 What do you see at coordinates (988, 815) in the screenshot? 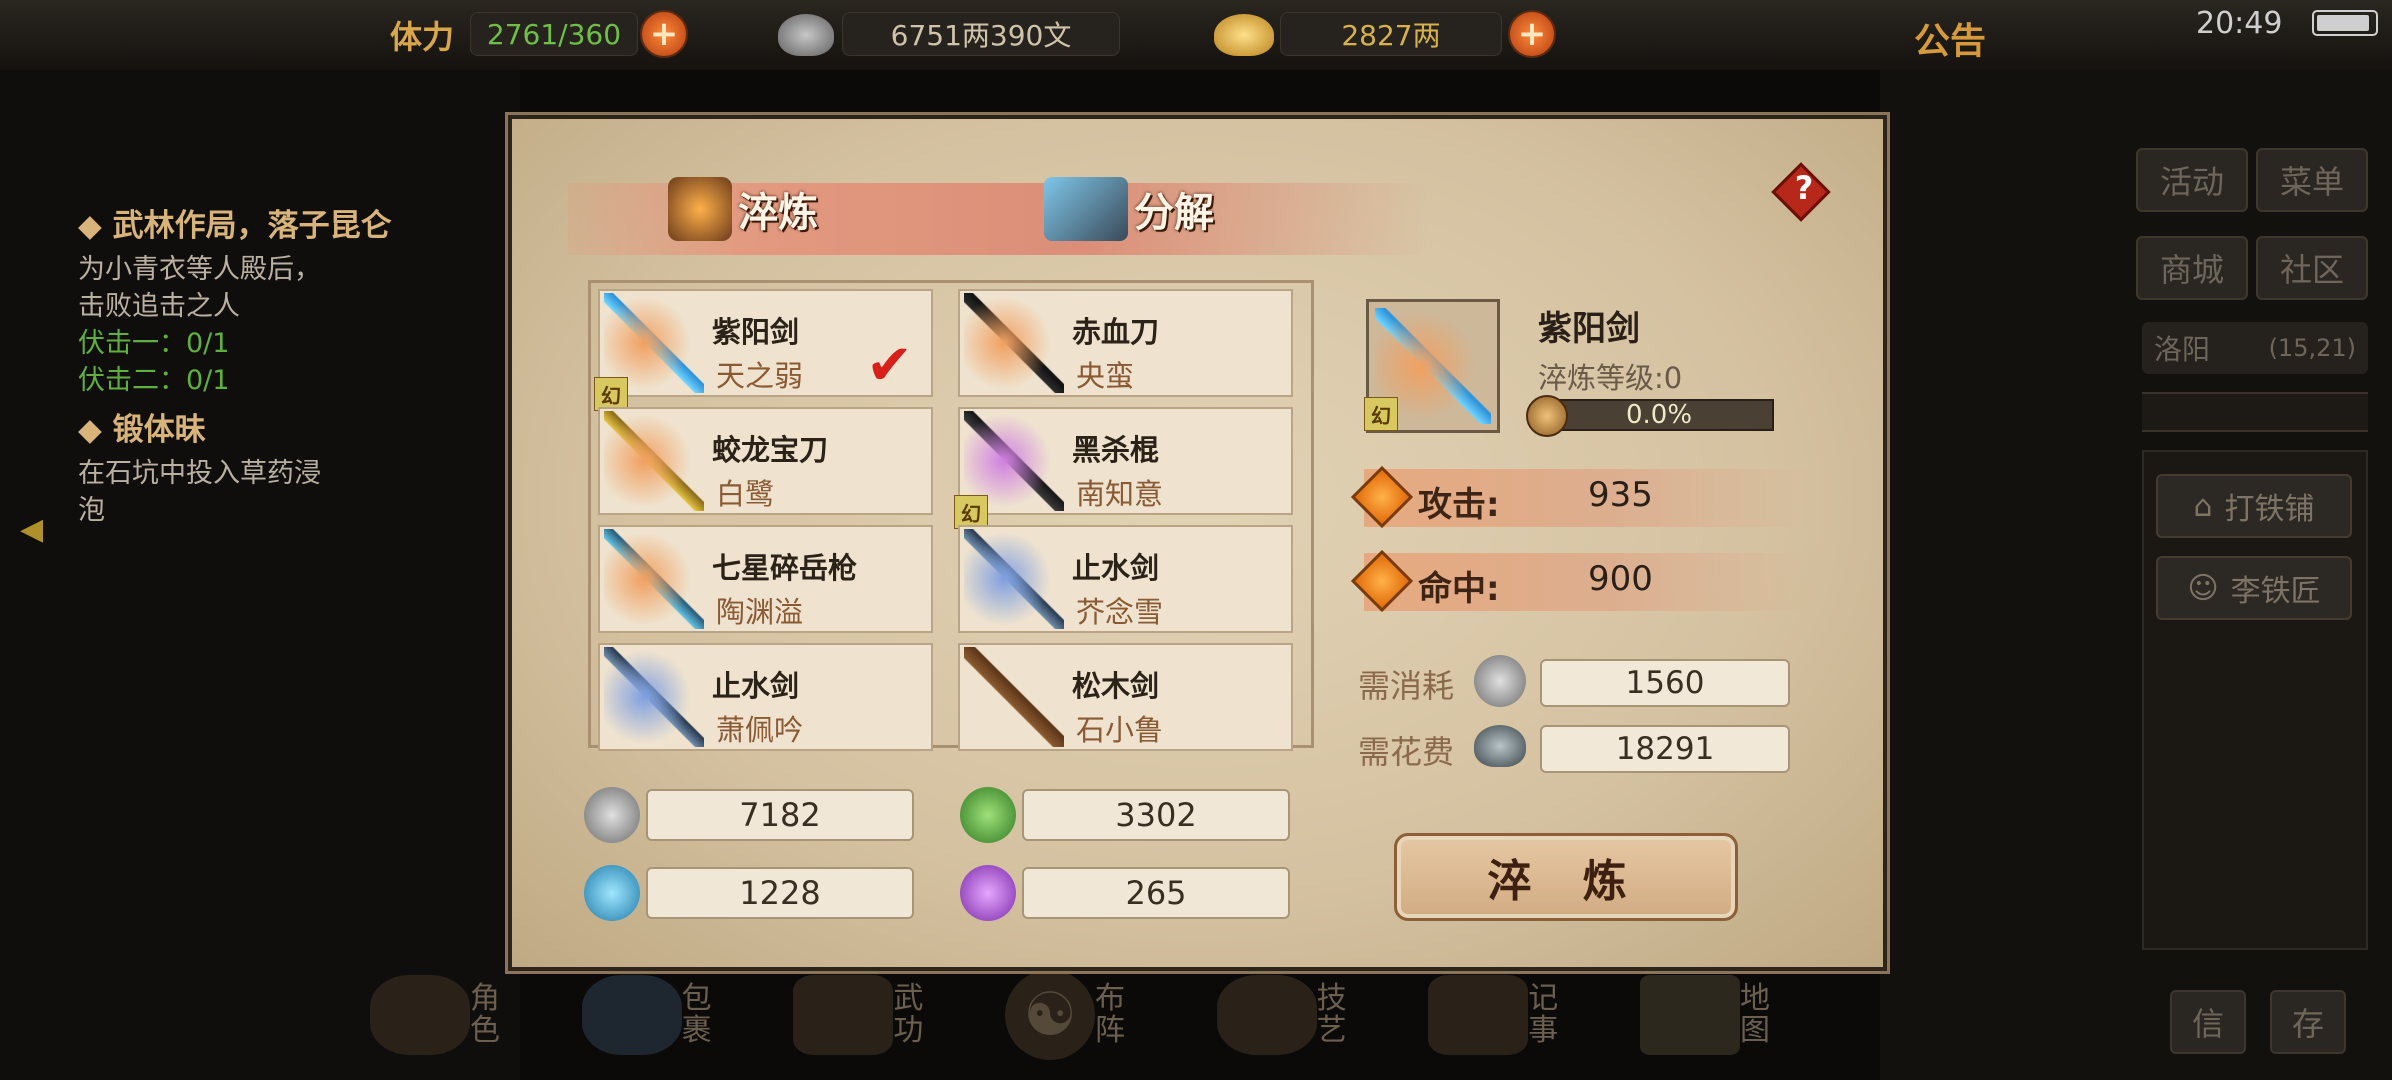
I see `green-ore-icon` at bounding box center [988, 815].